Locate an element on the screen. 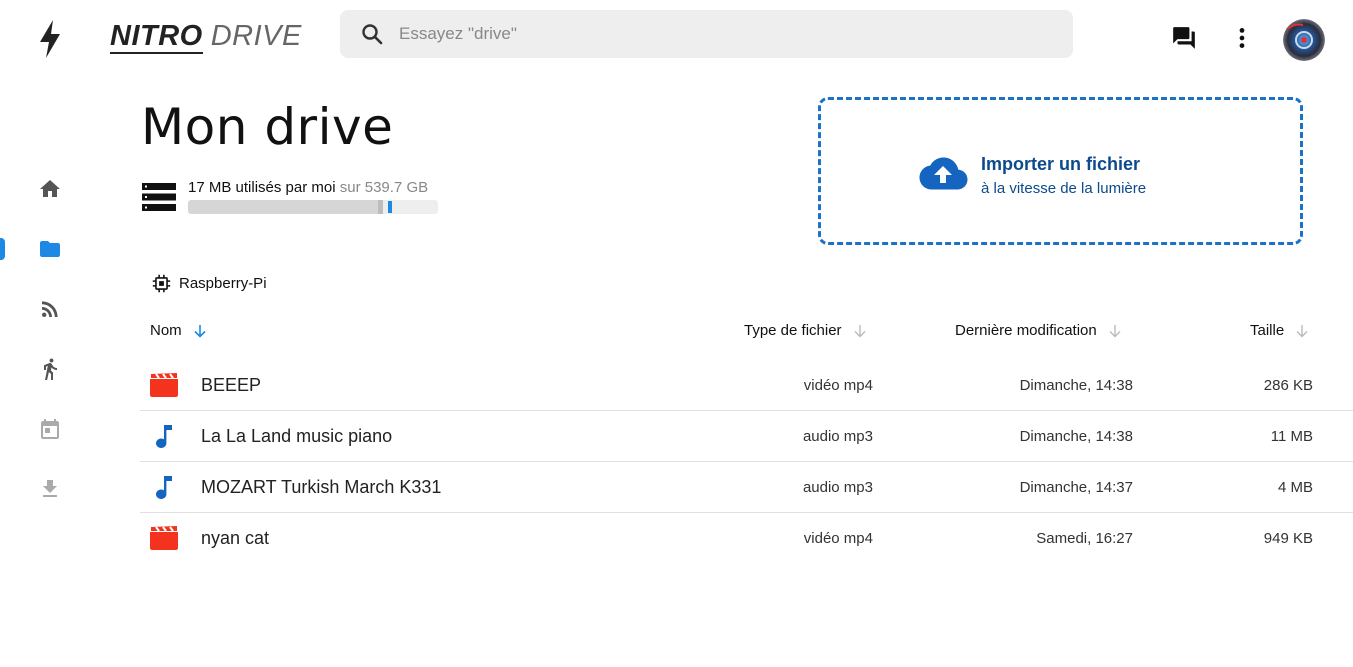  table-row: nyan cat vidéo mp4 Samedi, 16:27 949 KB is located at coordinates (746, 538).